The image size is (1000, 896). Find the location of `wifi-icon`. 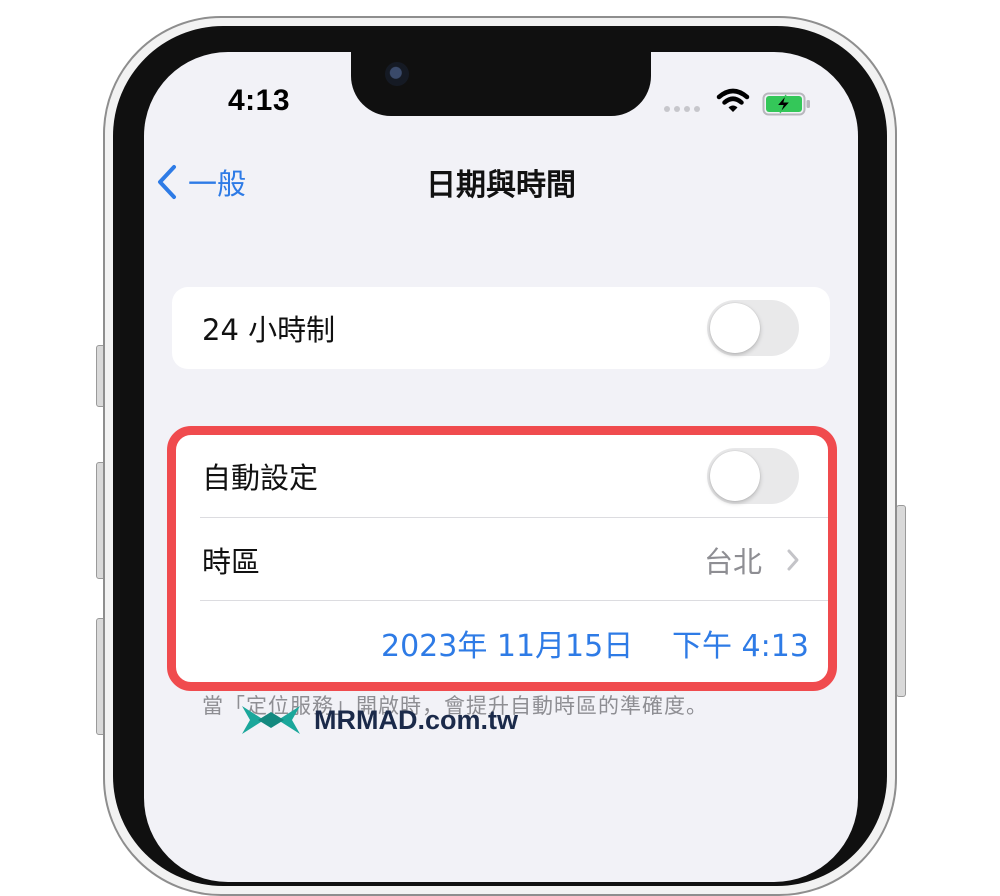

wifi-icon is located at coordinates (733, 100).